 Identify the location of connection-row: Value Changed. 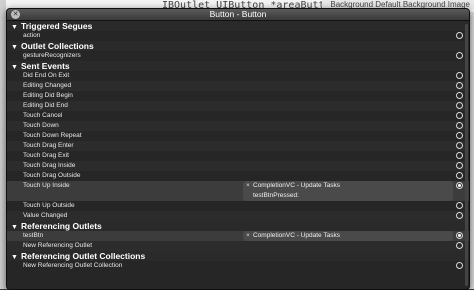
(238, 216).